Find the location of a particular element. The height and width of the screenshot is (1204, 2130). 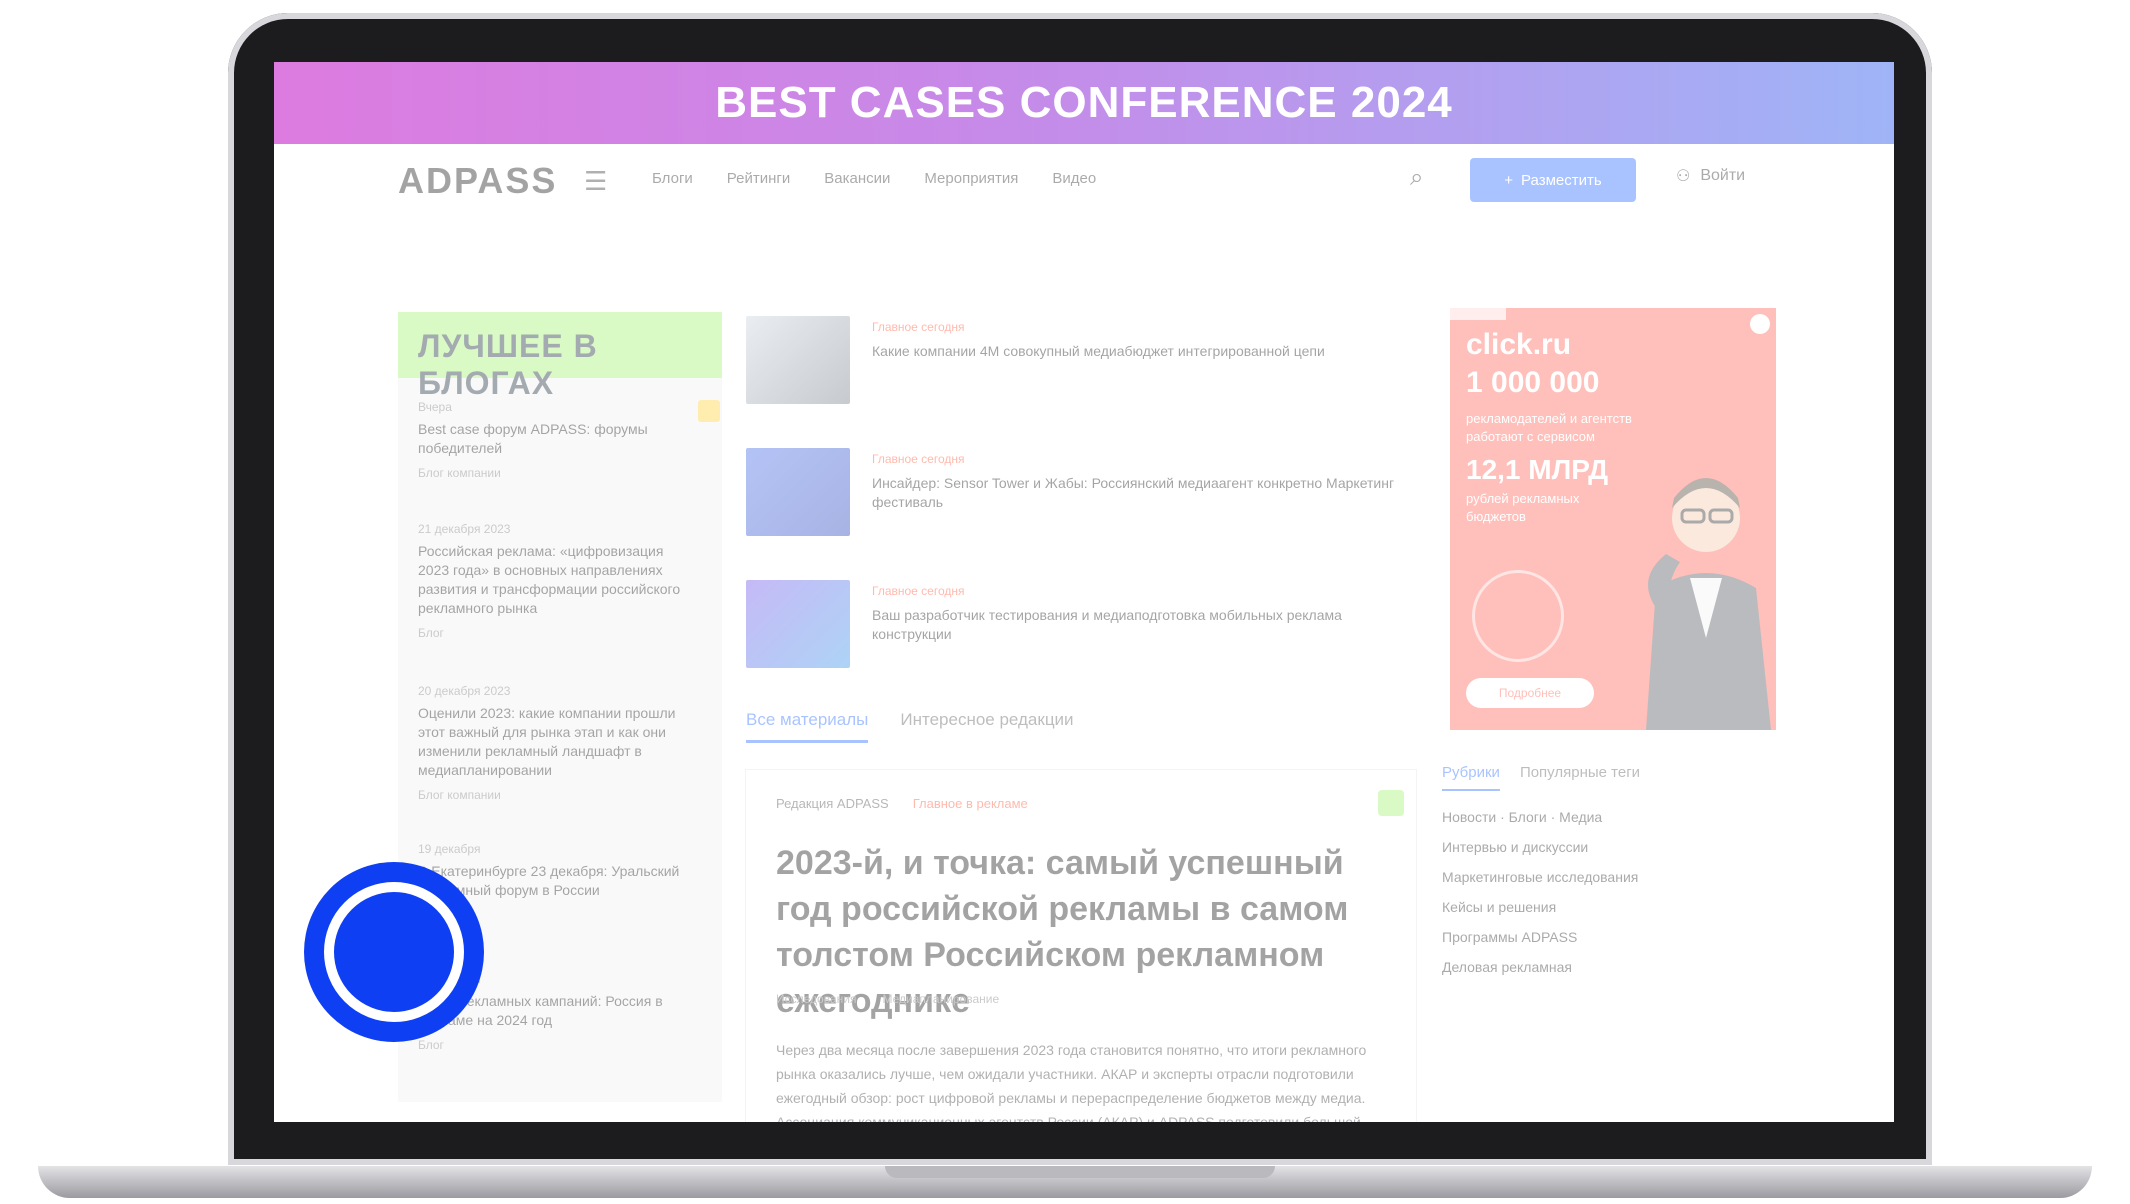

ad-label is located at coordinates (1478, 314).